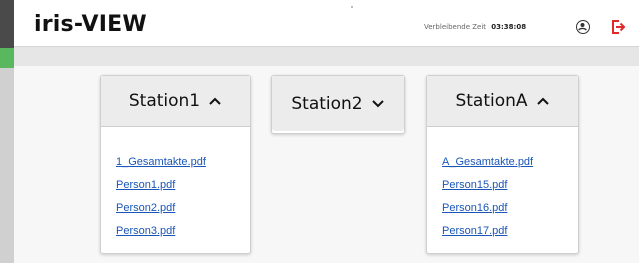 The image size is (639, 263). What do you see at coordinates (474, 185) in the screenshot?
I see `file-link: Person15.pdf` at bounding box center [474, 185].